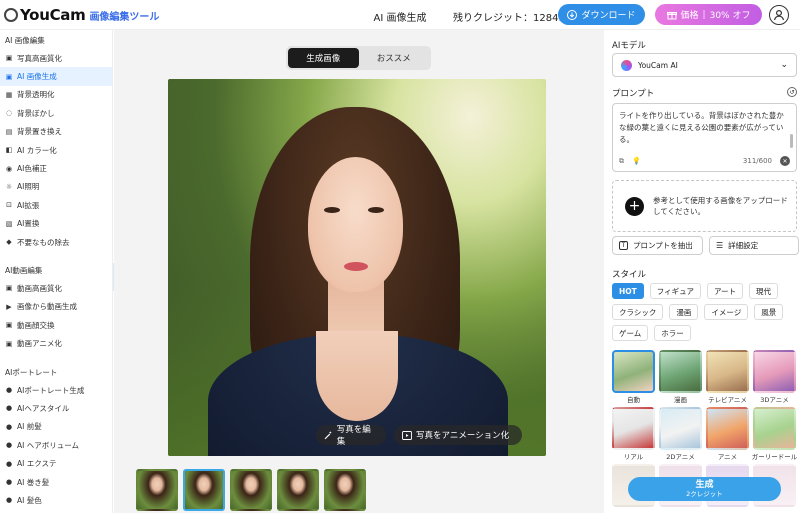 This screenshot has width=800, height=513. What do you see at coordinates (56, 463) in the screenshot?
I see `sidebar-item: ● AI エクステ` at bounding box center [56, 463].